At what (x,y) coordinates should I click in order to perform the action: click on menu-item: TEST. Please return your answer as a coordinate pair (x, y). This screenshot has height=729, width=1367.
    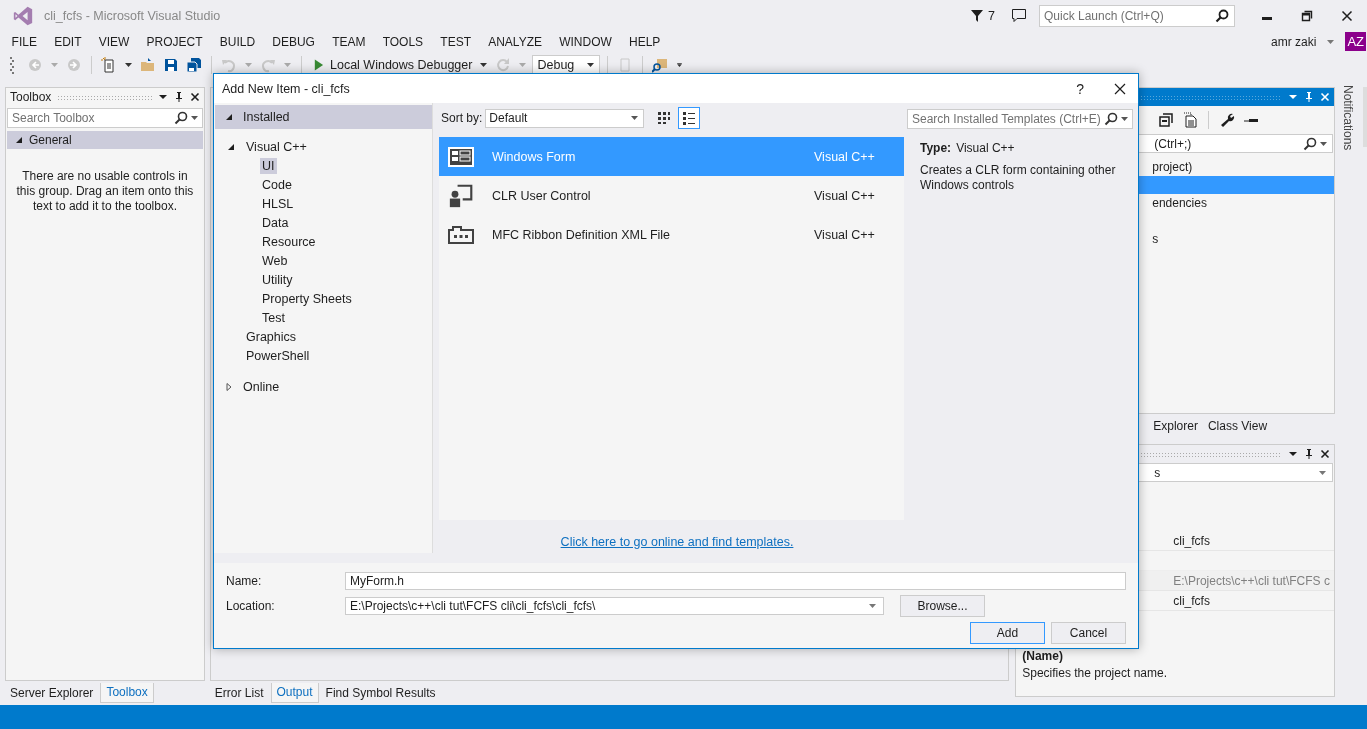
    Looking at the image, I should click on (455, 41).